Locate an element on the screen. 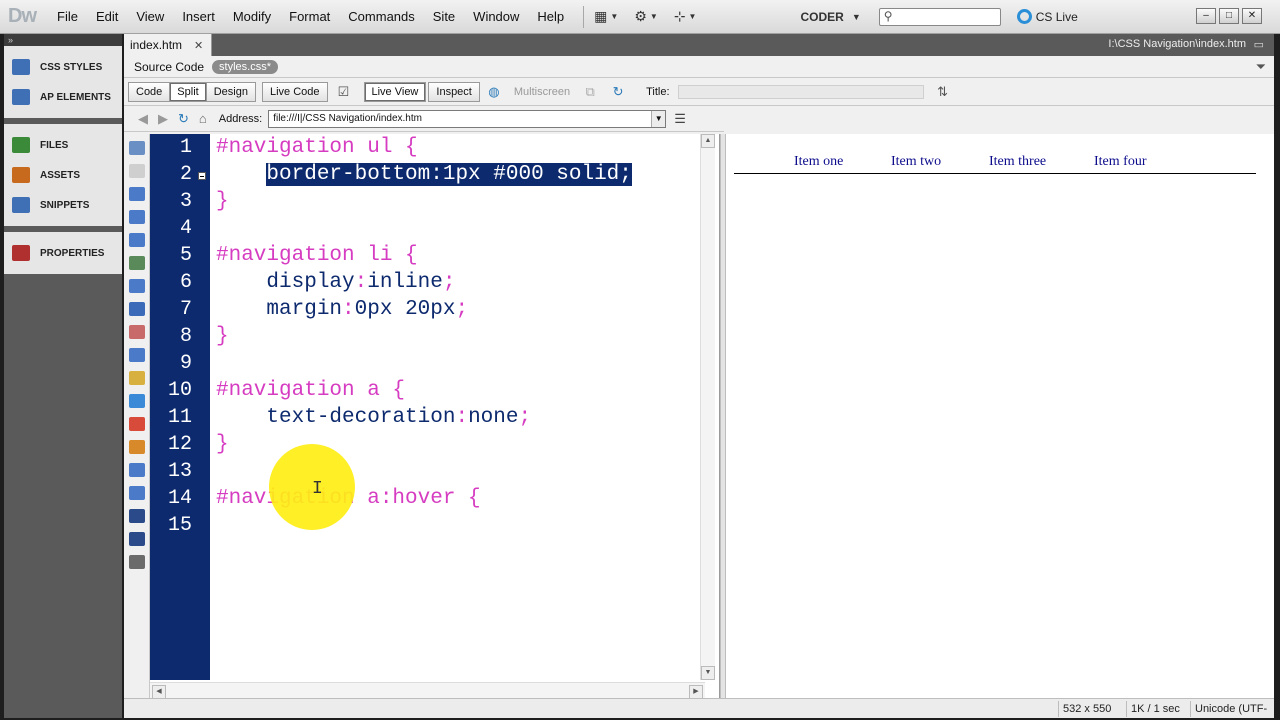 The image size is (1280, 720). code-fold-toggle is located at coordinates (202, 176).